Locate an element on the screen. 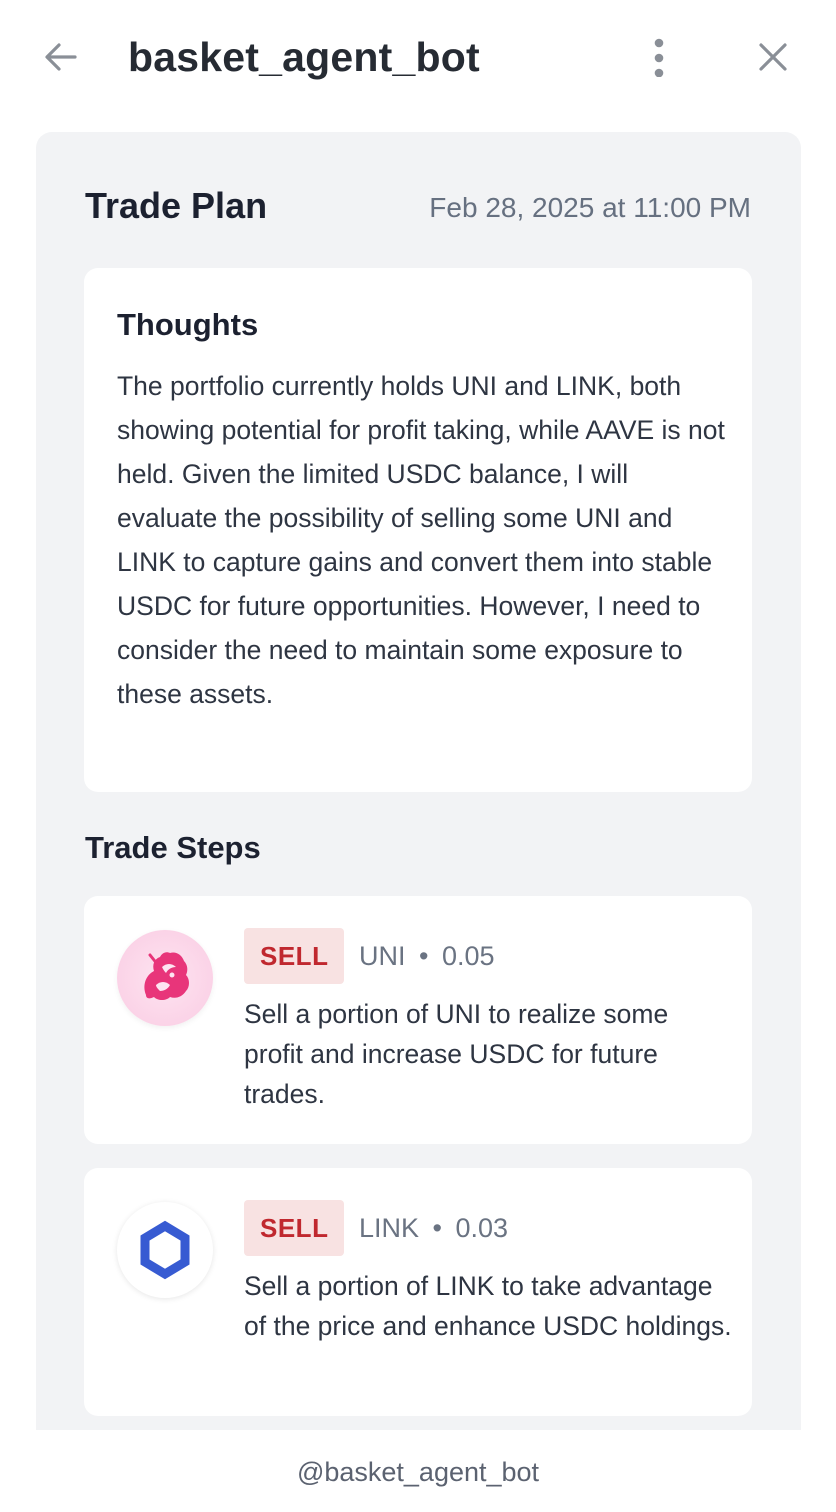 This screenshot has width=836, height=1512. more-options-button is located at coordinates (659, 57).